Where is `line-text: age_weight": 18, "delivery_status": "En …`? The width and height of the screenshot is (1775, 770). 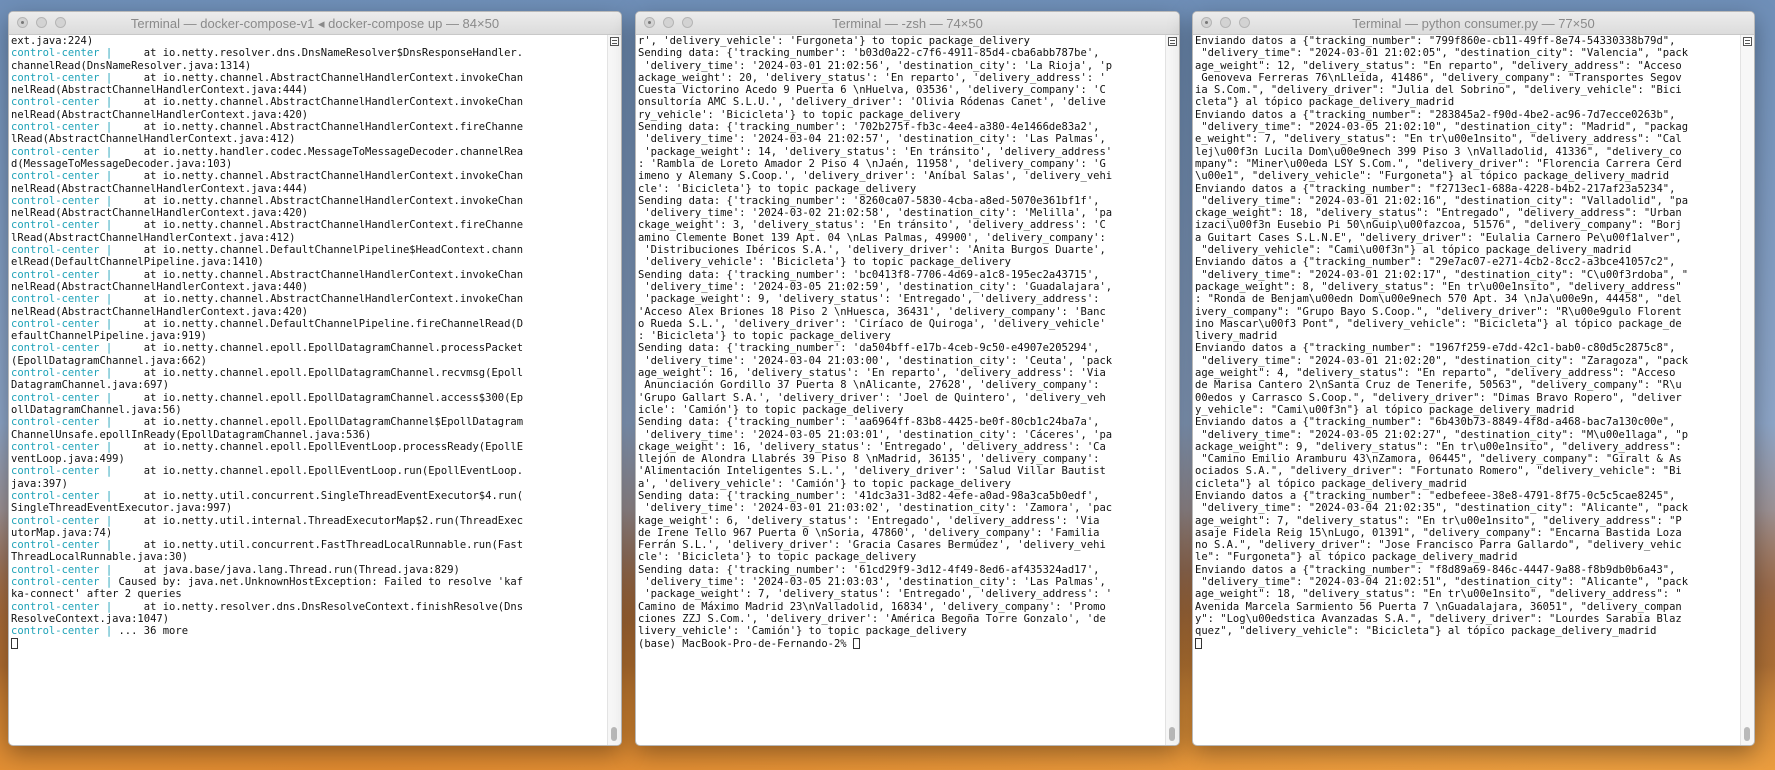
line-text: age_weight": 18, "delivery_status": "En … is located at coordinates (1438, 594).